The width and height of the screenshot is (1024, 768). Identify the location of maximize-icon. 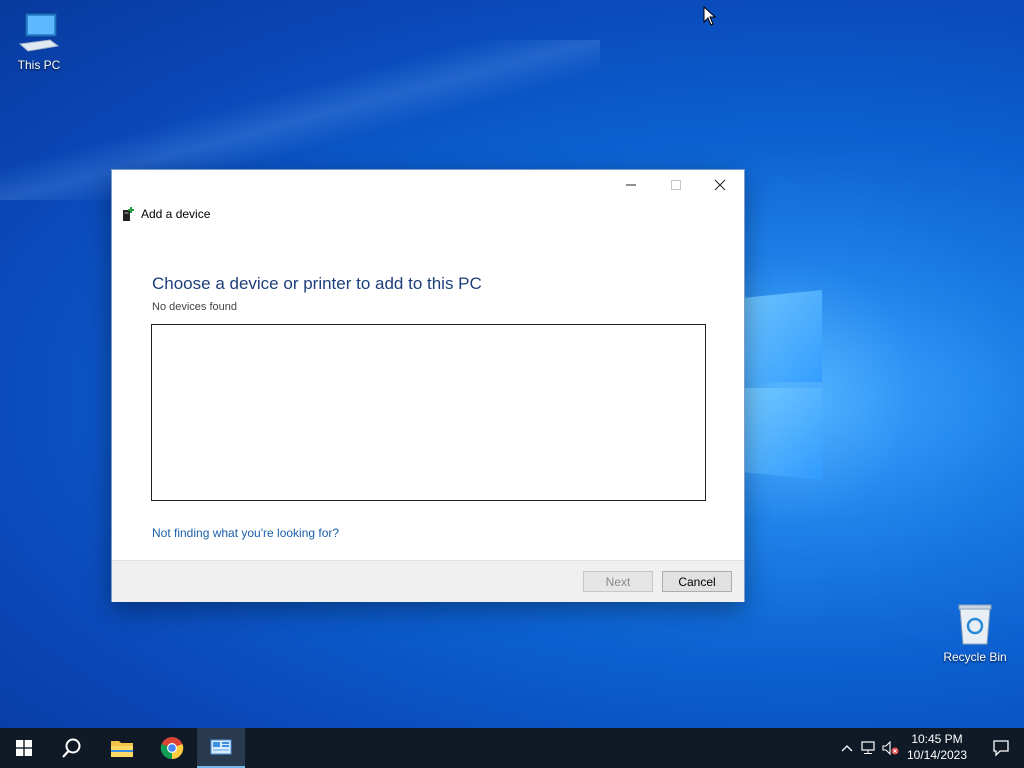
(675, 185).